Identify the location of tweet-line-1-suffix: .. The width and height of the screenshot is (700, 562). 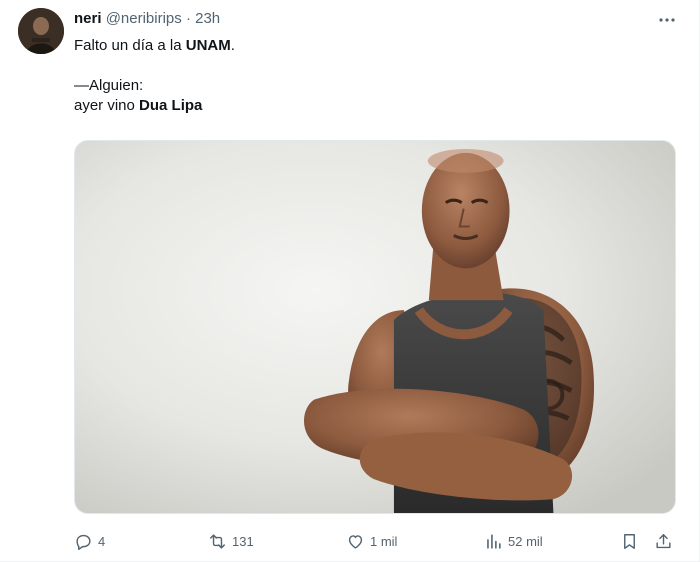
(232, 45).